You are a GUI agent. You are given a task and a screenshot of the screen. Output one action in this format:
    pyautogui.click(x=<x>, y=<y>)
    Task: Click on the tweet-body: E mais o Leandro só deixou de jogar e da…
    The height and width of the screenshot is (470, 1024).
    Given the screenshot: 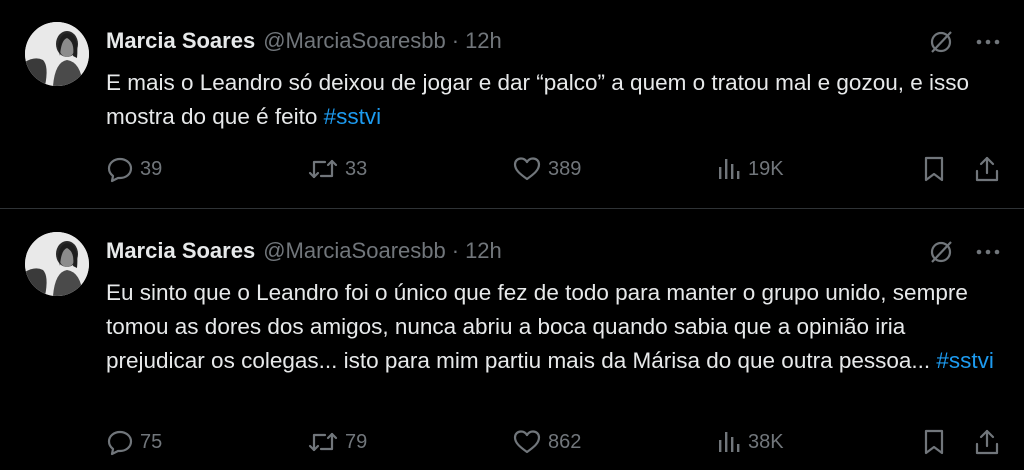 What is the action you would take?
    pyautogui.click(x=537, y=99)
    